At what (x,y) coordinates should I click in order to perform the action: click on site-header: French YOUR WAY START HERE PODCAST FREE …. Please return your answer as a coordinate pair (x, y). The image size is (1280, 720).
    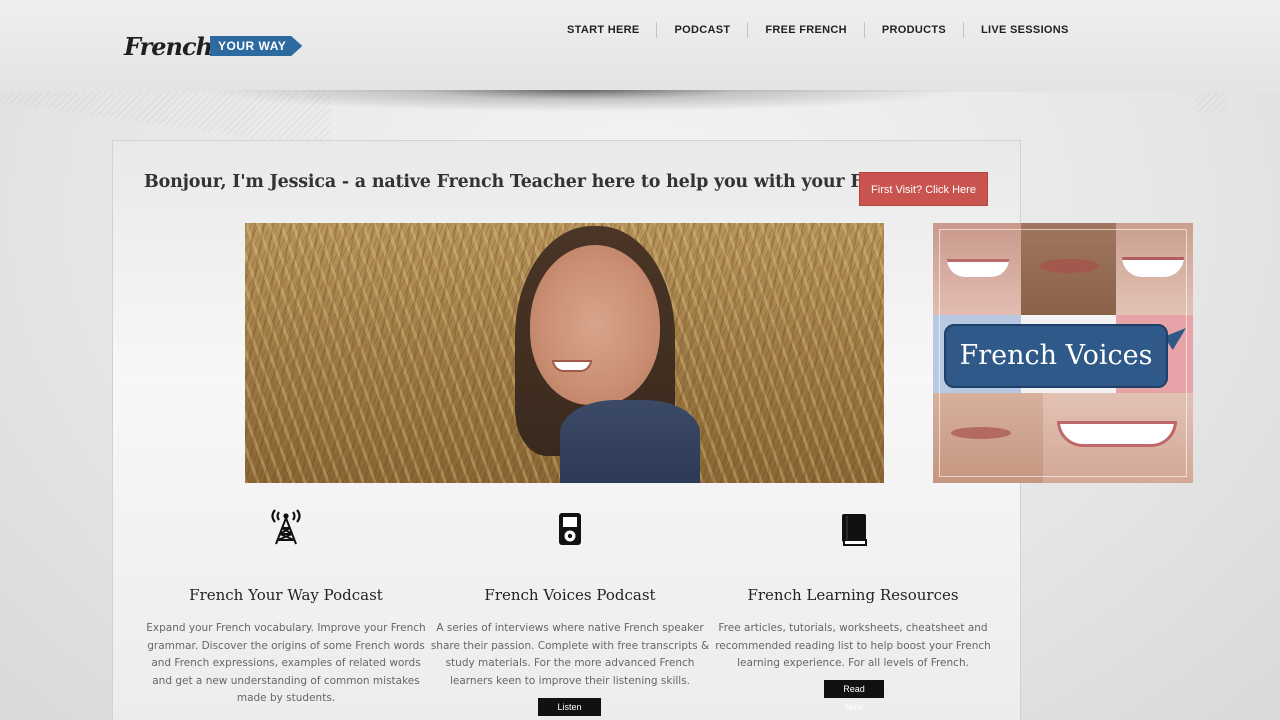
    Looking at the image, I should click on (640, 46).